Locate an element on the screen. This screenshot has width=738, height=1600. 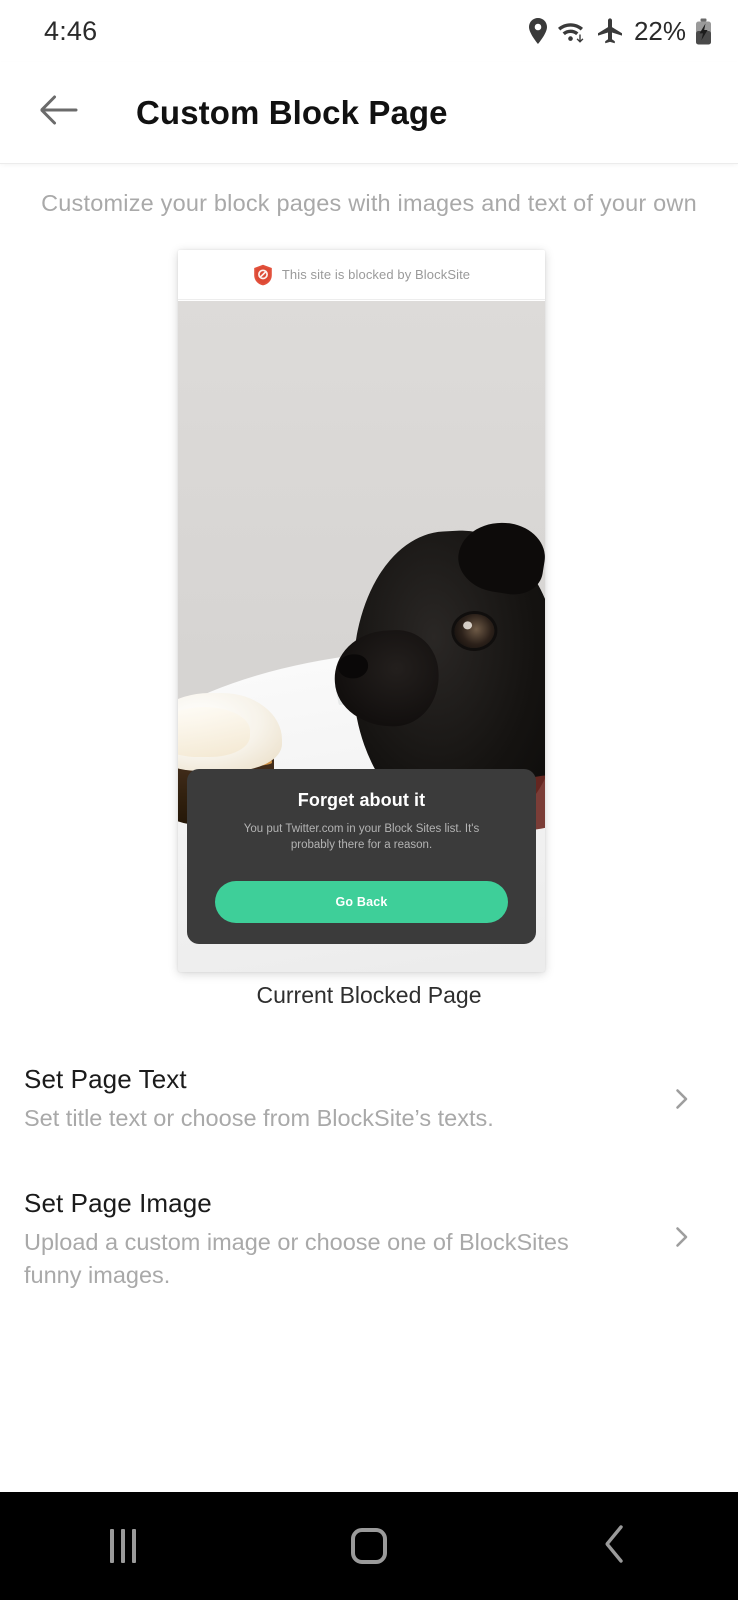
status-bar-icons: 22% is located at coordinates (620, 31).